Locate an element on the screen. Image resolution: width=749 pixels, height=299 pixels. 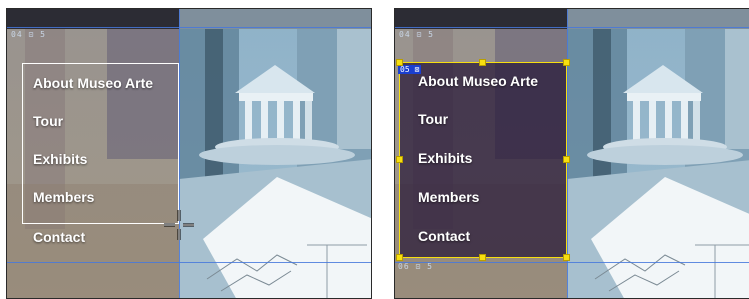
resize-handle-bottom is located at coordinates (482, 257).